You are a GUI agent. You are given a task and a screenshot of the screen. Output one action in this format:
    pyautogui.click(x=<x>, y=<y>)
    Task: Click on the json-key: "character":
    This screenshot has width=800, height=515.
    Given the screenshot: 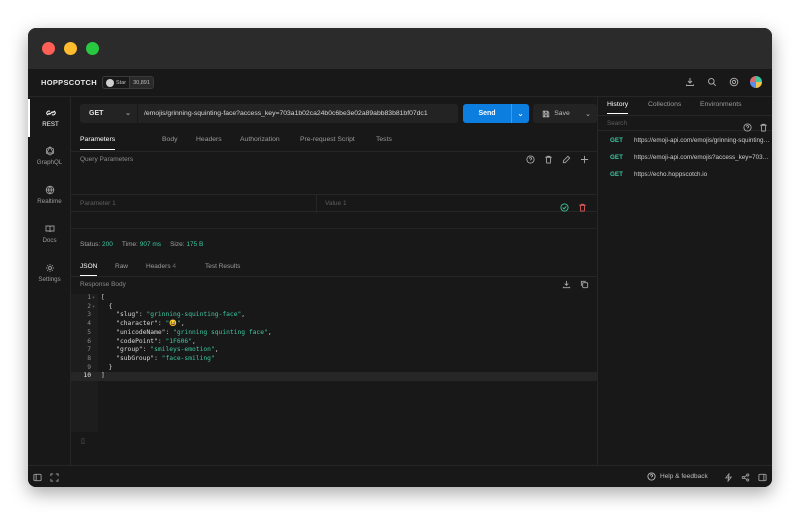 What is the action you would take?
    pyautogui.click(x=133, y=324)
    